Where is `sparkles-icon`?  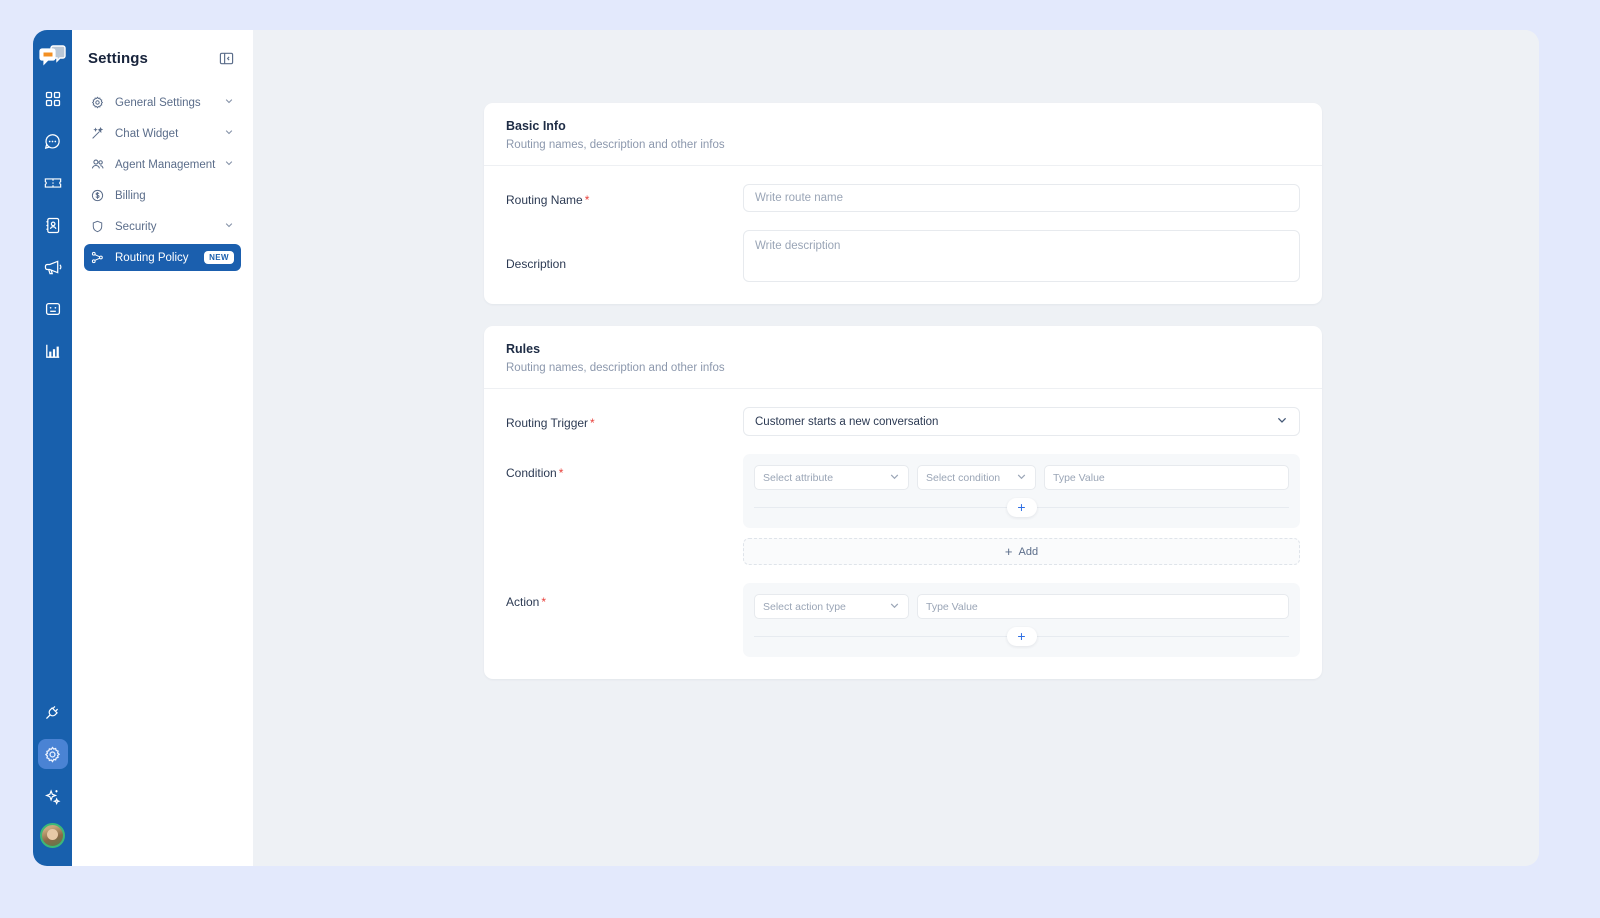 sparkles-icon is located at coordinates (52, 796).